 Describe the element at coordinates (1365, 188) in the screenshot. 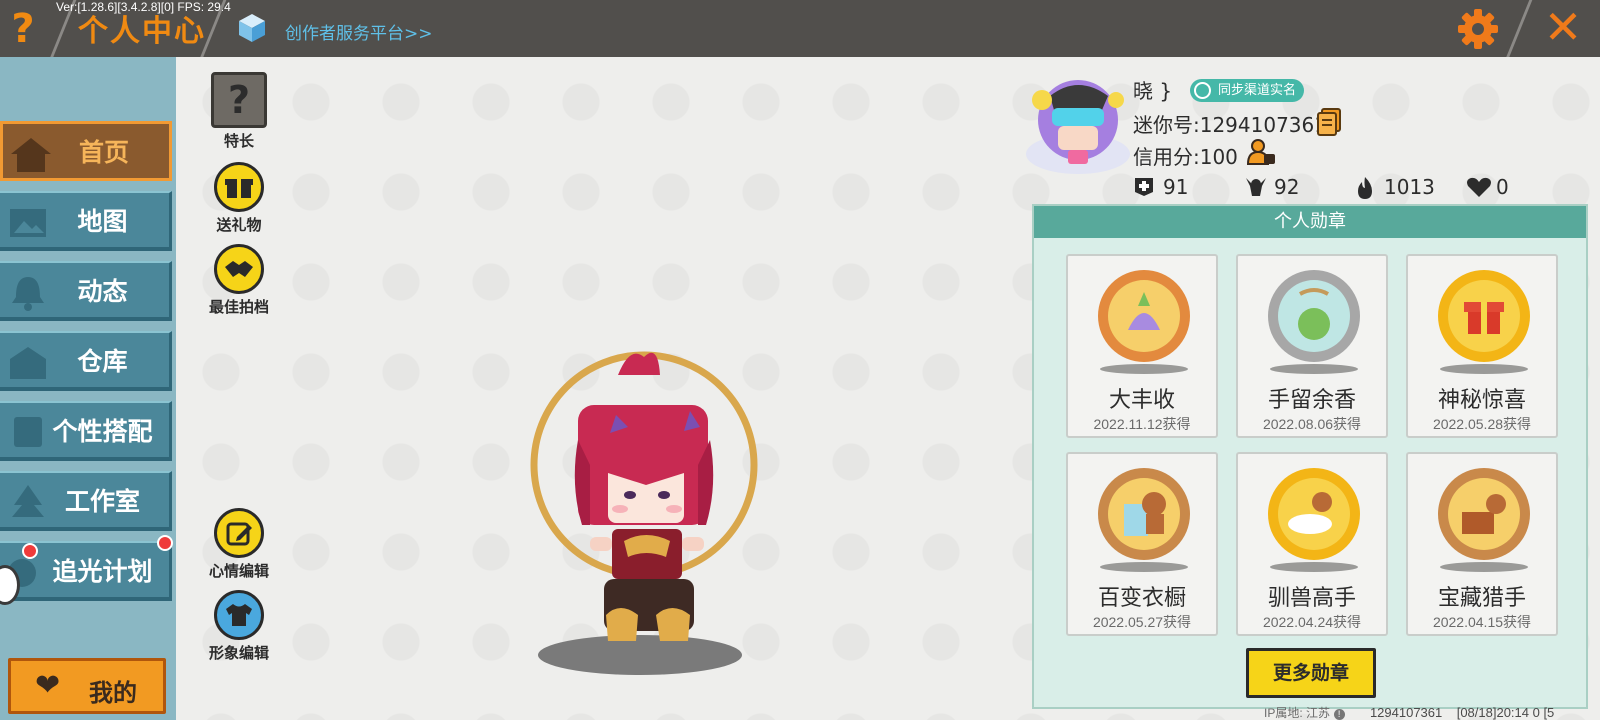

I see `flame-icon` at that location.